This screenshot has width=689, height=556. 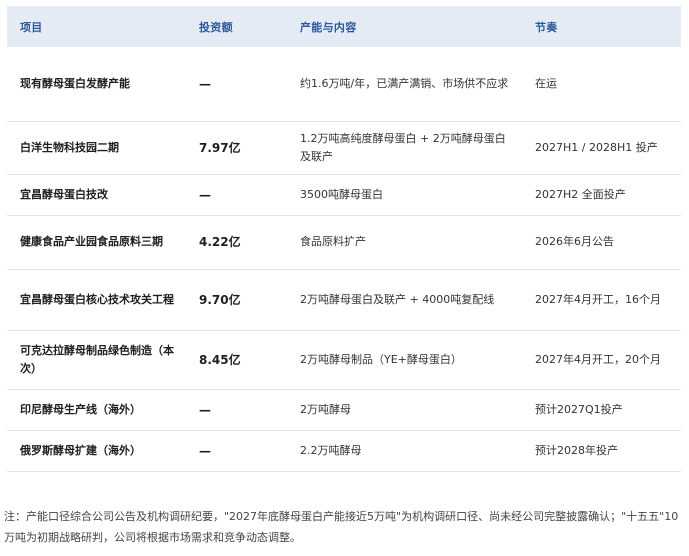 I want to click on capacity-content: 食品原料扩产, so click(x=404, y=242).